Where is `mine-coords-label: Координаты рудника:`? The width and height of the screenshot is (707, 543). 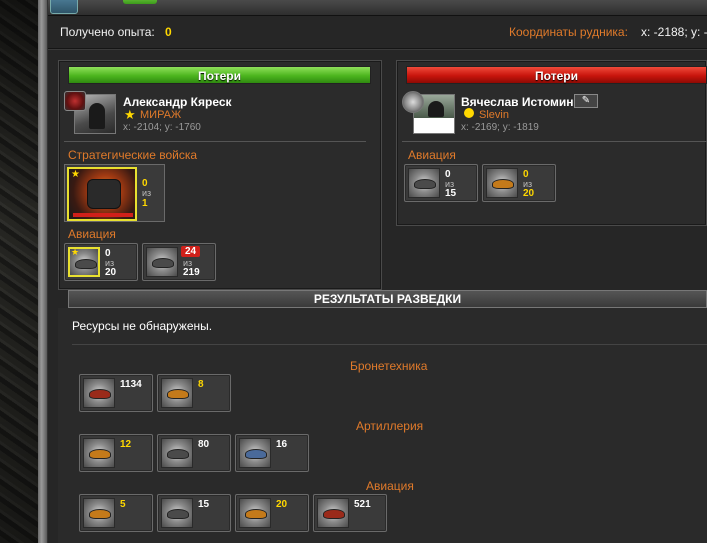 mine-coords-label: Координаты рудника: is located at coordinates (568, 32).